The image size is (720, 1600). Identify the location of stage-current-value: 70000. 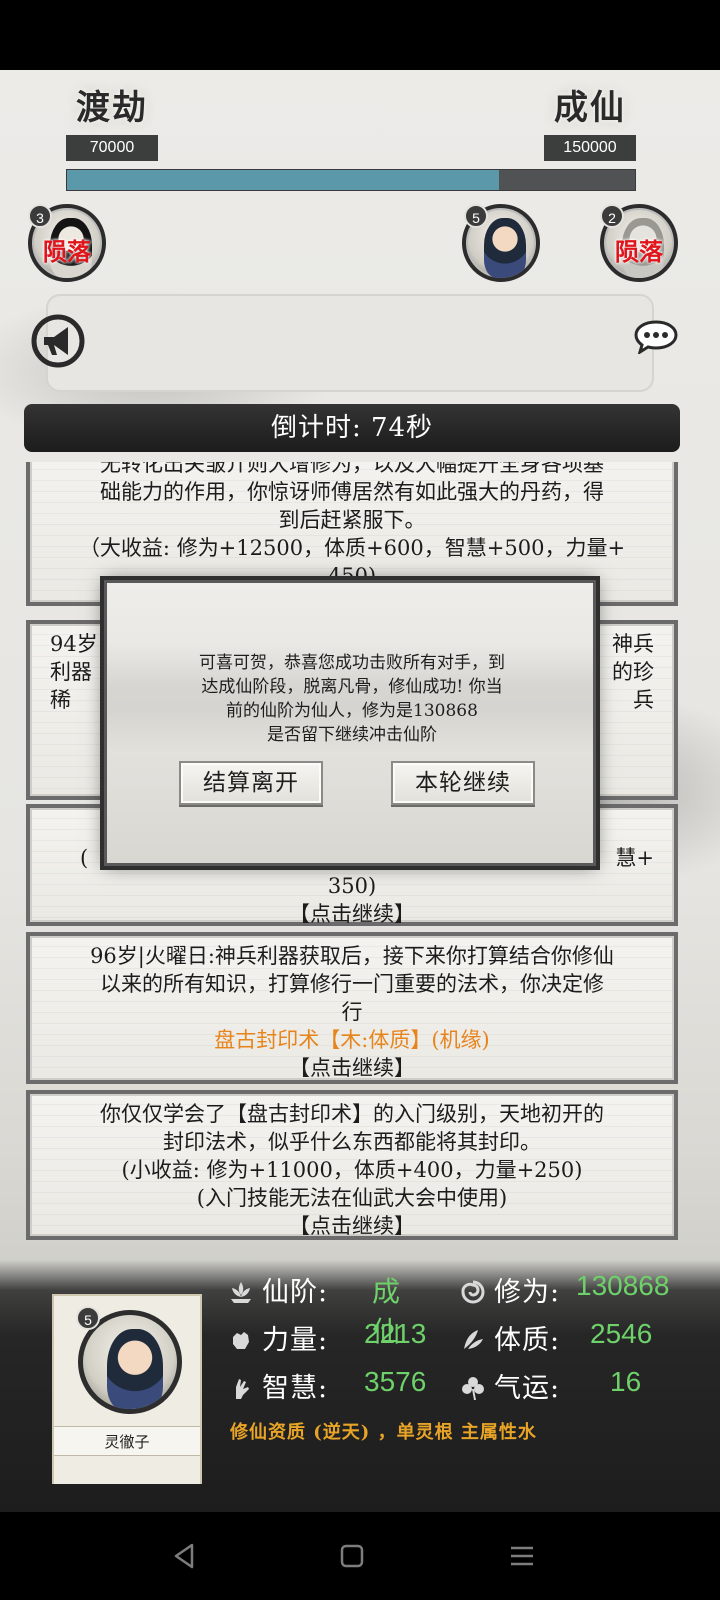
(112, 148).